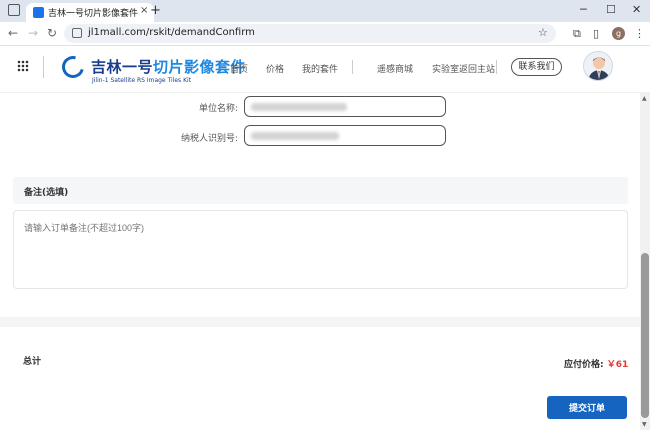 This screenshot has width=650, height=430. Describe the element at coordinates (171, 32) in the screenshot. I see `url-text: jl1mall.com/rskit/demandConfirm` at that location.